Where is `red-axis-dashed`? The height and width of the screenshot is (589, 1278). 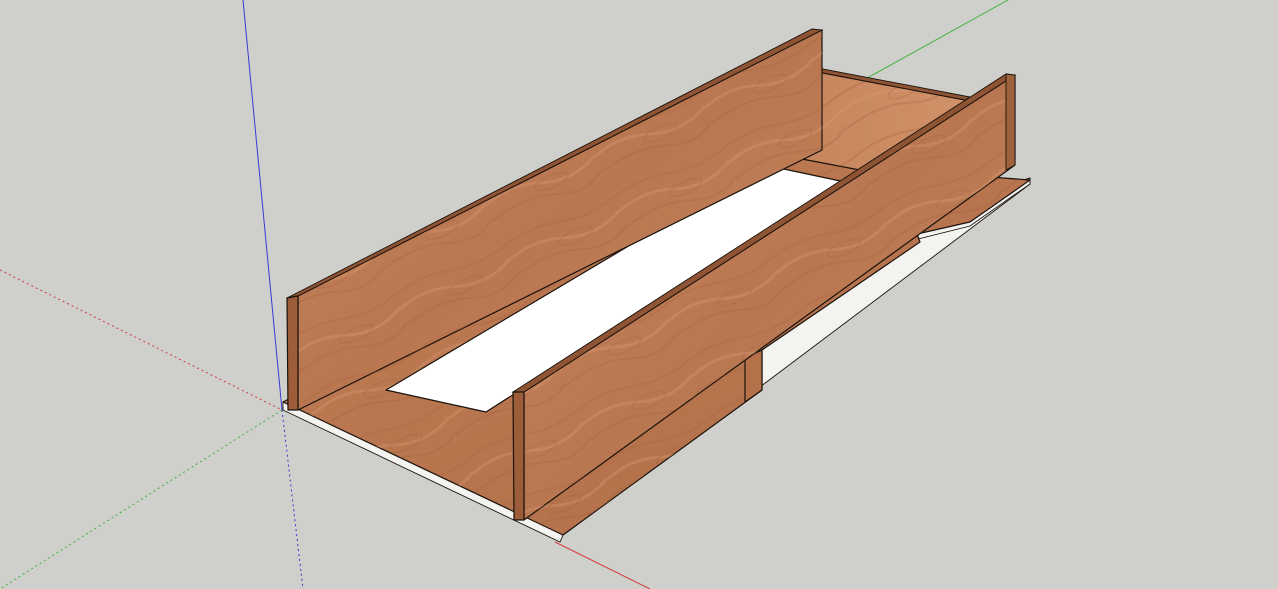
red-axis-dashed is located at coordinates (141, 340).